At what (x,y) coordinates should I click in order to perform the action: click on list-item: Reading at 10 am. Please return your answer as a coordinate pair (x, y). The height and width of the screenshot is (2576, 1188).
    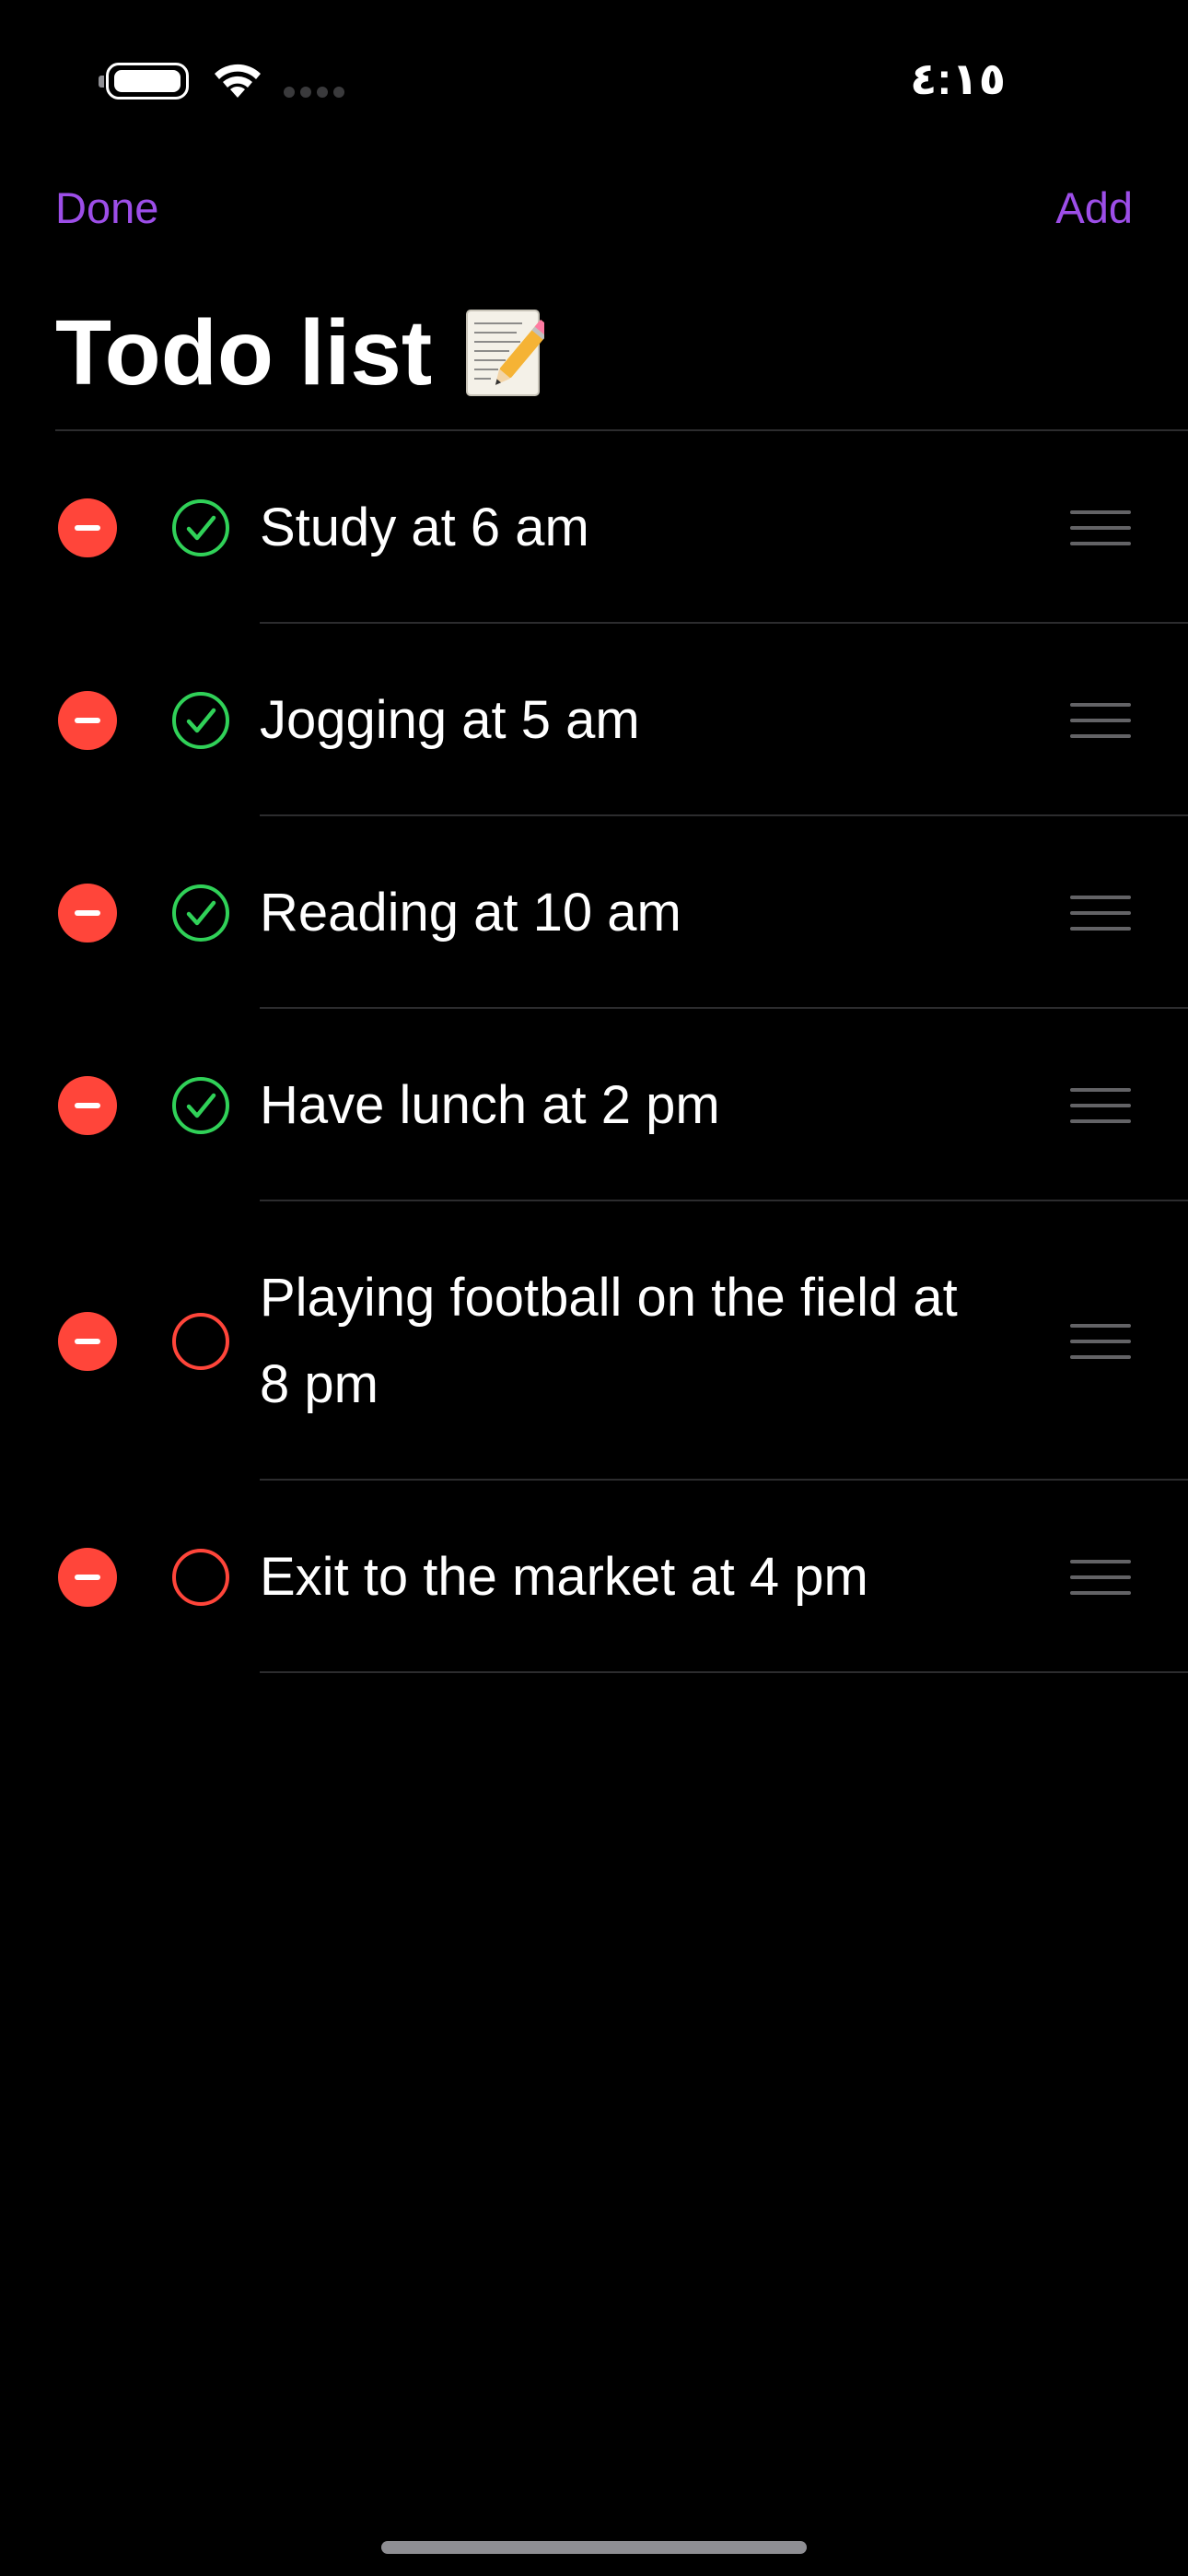
    Looking at the image, I should click on (594, 912).